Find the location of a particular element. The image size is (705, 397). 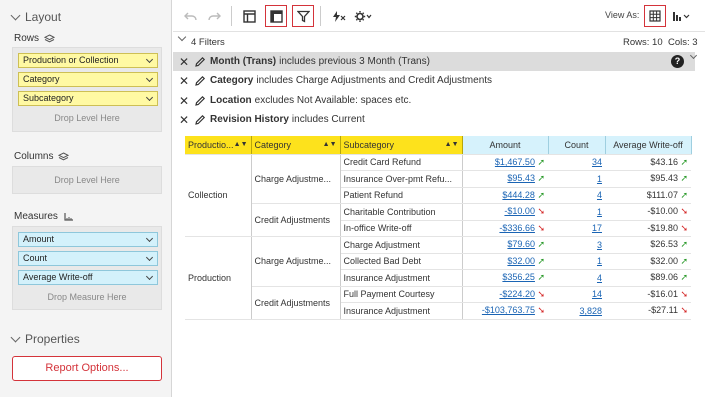

amount-cell: -$224.20 ➘ is located at coordinates (505, 294).